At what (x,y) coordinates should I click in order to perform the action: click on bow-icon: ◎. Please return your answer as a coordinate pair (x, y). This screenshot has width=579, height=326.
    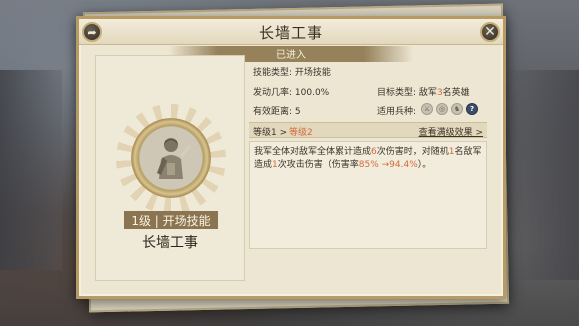
    Looking at the image, I should click on (442, 109).